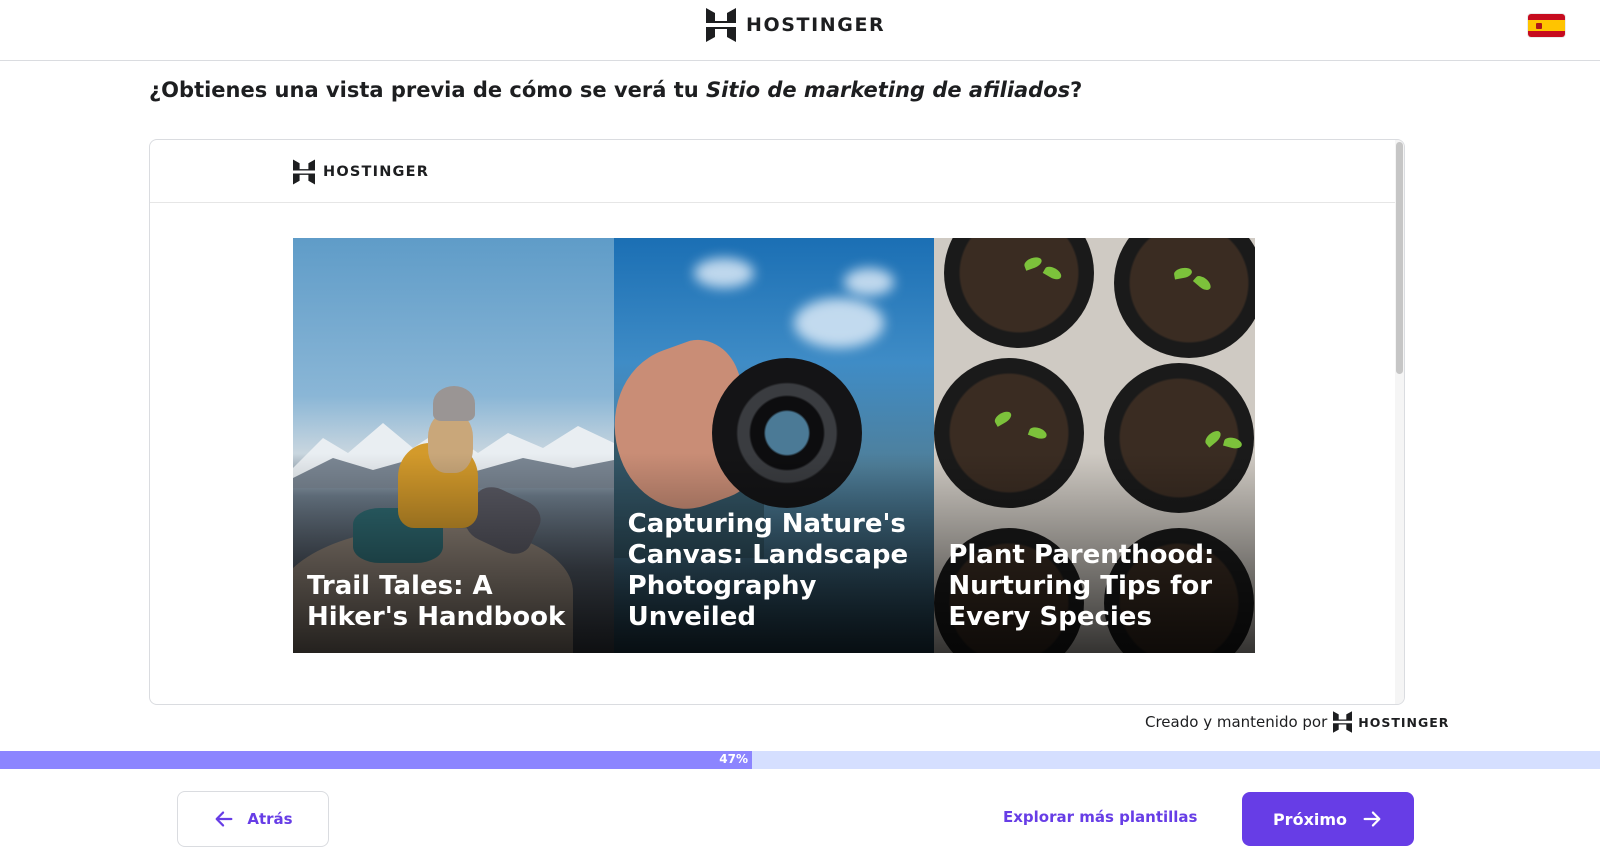 The width and height of the screenshot is (1600, 862). What do you see at coordinates (1236, 722) in the screenshot?
I see `credit-text: Creado y mantenido por` at bounding box center [1236, 722].